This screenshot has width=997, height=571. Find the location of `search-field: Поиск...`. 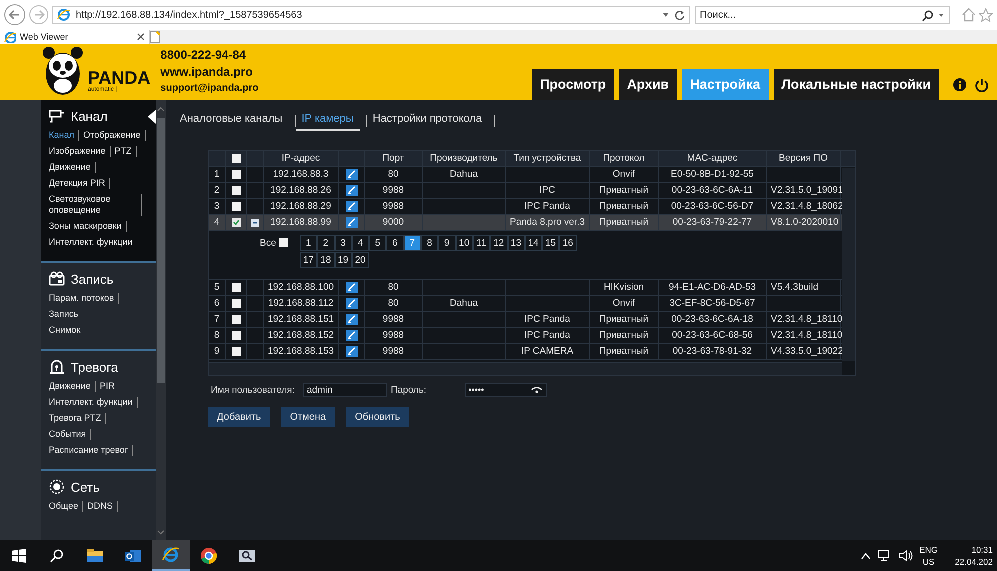

search-field: Поиск... is located at coordinates (822, 15).